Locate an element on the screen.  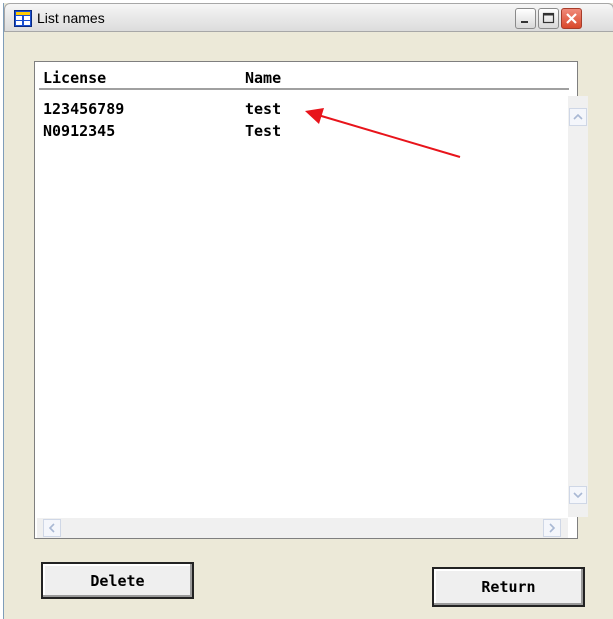
chevron-right-icon is located at coordinates (552, 528).